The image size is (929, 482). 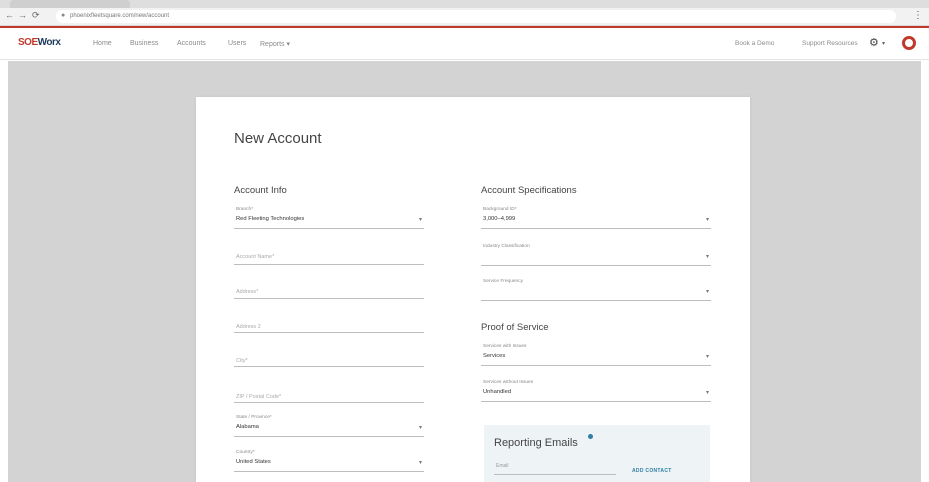 I want to click on with-issues-label: Services with Issues, so click(x=505, y=346).